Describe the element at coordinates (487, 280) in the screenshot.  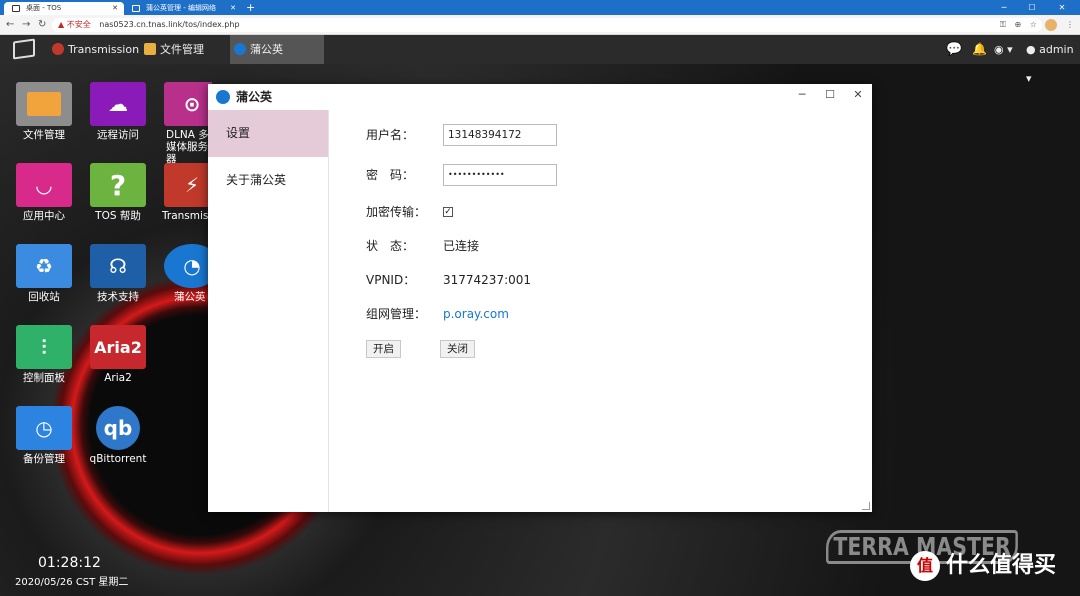
I see `vpnid-value: 31774237:001` at that location.